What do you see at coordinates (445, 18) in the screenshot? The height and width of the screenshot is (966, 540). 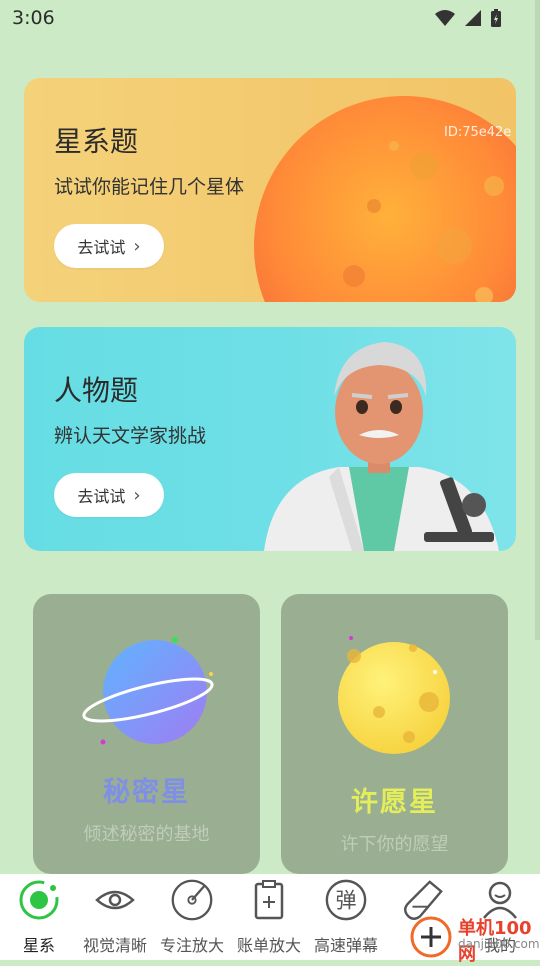 I see `wifi-icon` at bounding box center [445, 18].